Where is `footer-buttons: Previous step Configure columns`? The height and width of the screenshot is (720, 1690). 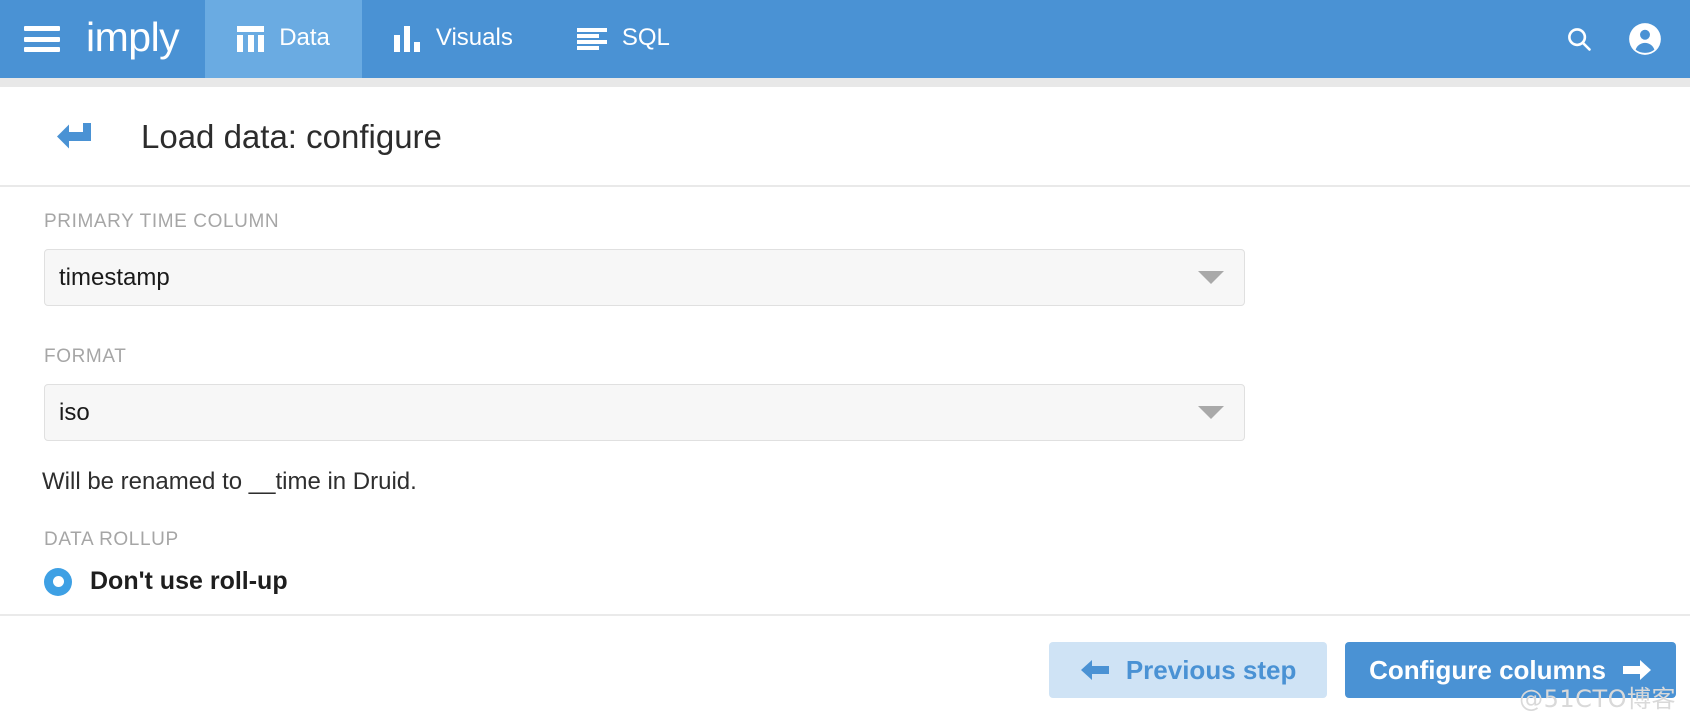 footer-buttons: Previous step Configure columns is located at coordinates (1362, 670).